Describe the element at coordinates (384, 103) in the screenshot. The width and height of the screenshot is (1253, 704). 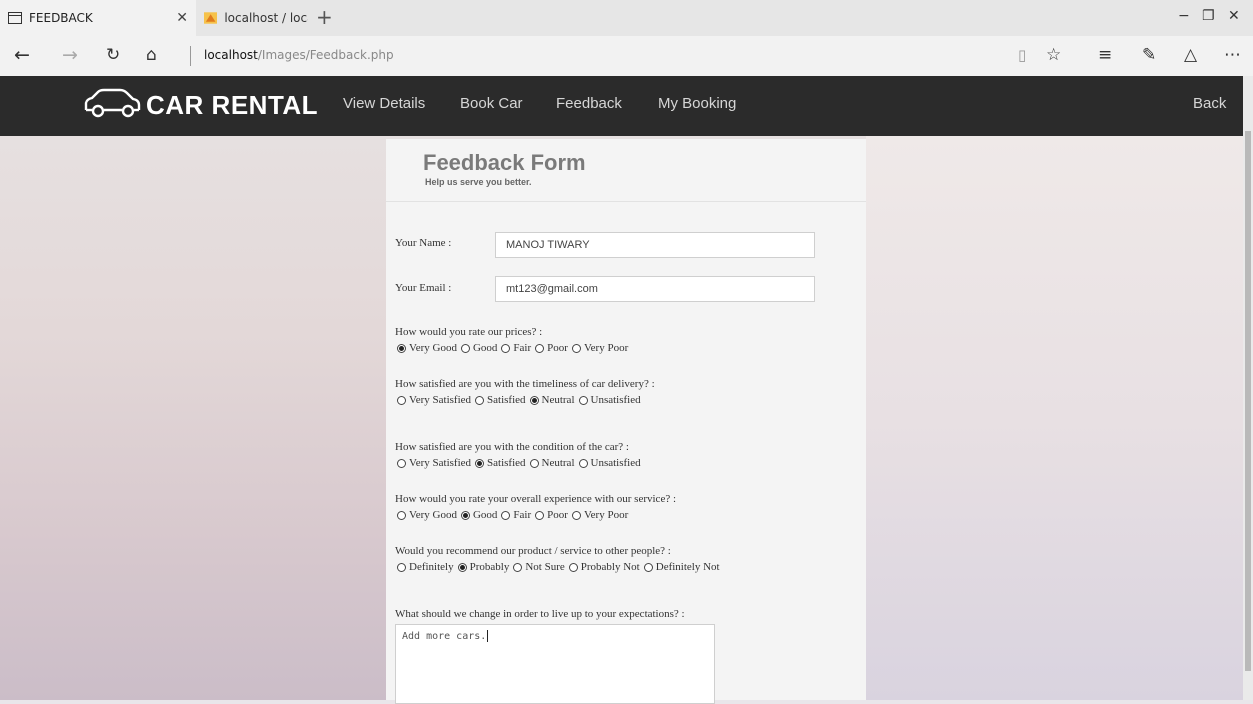
I see `nav-view-details: View Details` at that location.